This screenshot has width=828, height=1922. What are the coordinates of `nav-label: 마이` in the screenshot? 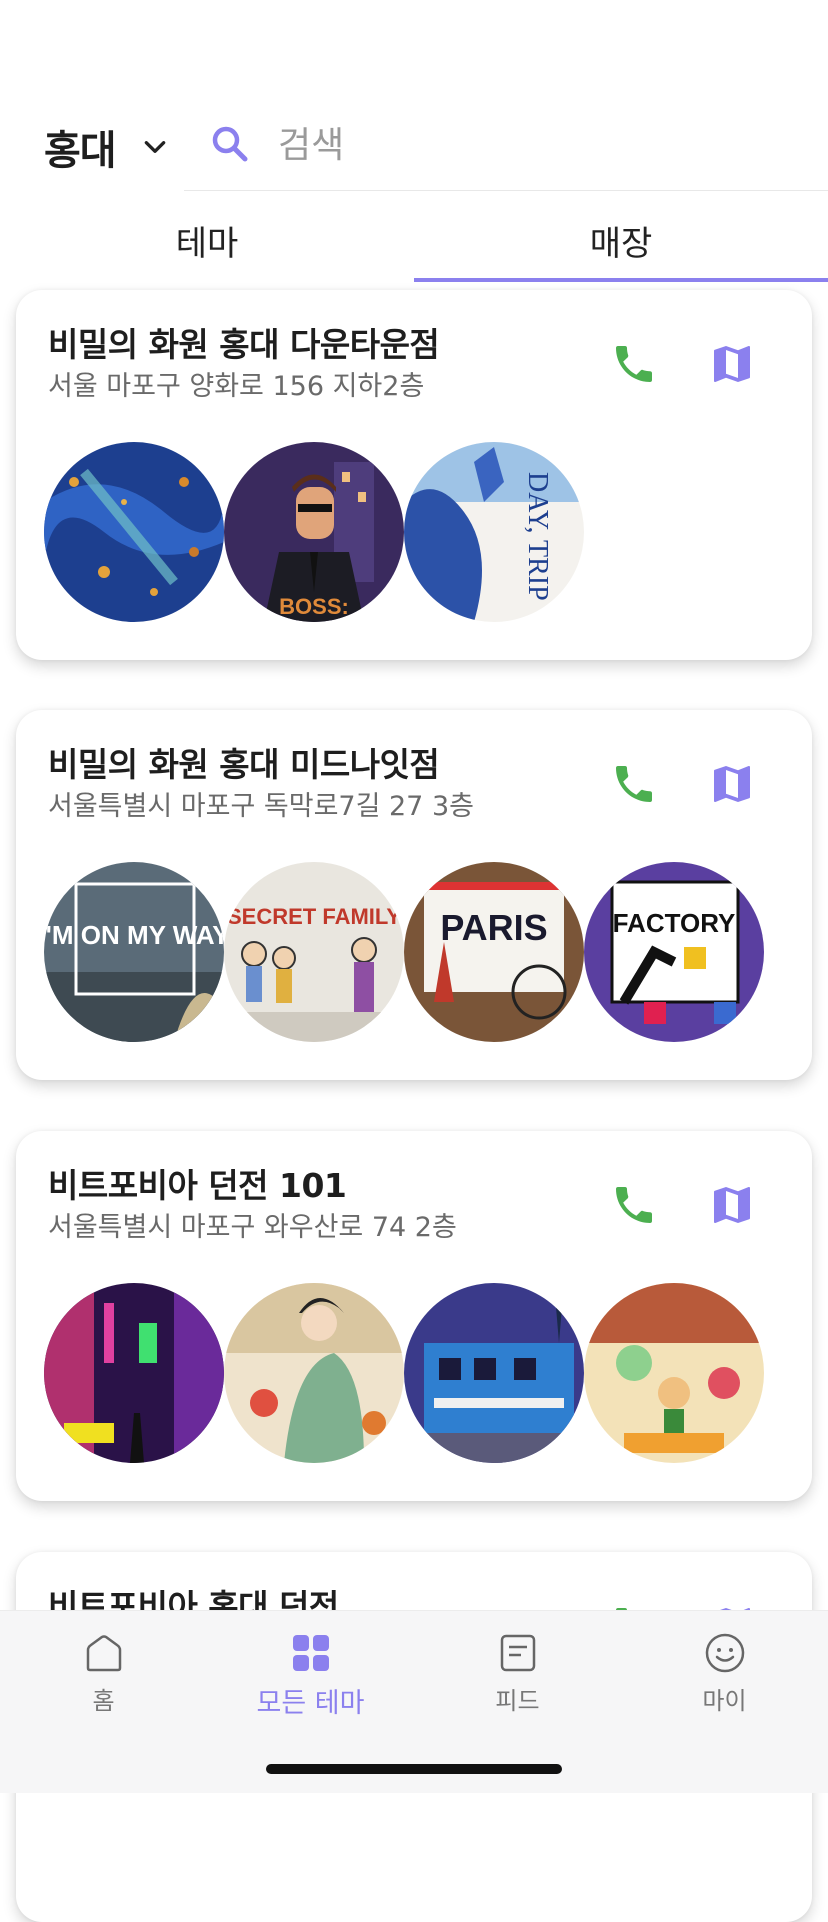 It's located at (724, 1701).